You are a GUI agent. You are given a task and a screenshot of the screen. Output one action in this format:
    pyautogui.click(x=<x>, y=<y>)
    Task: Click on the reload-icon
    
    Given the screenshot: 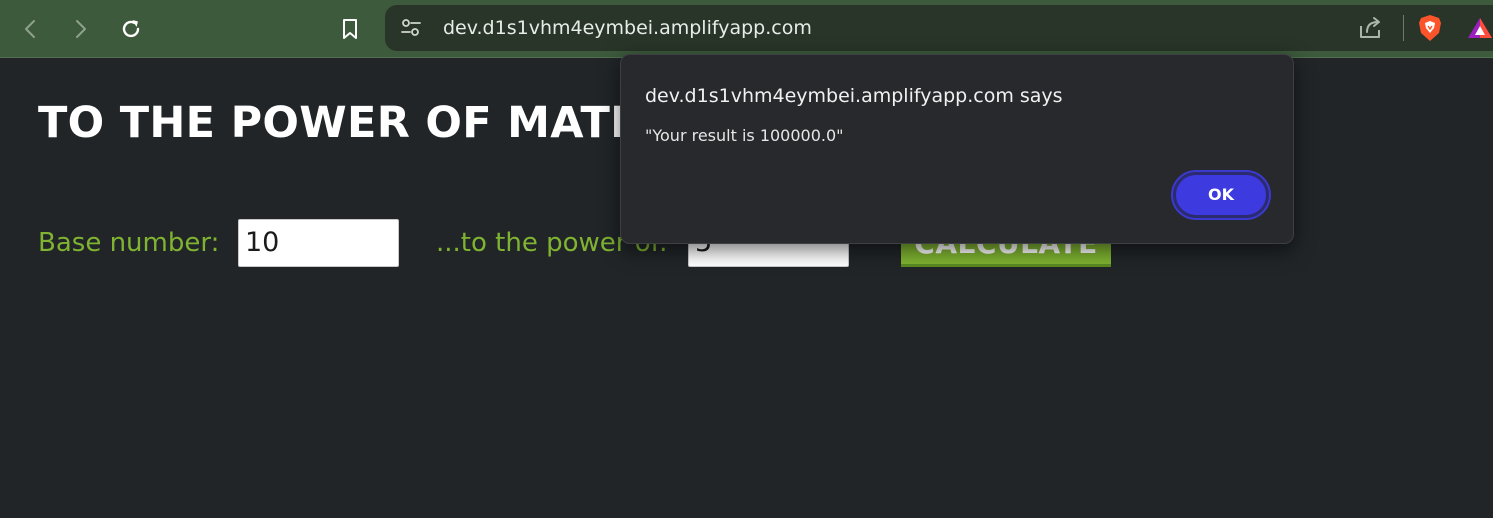 What is the action you would take?
    pyautogui.click(x=131, y=29)
    